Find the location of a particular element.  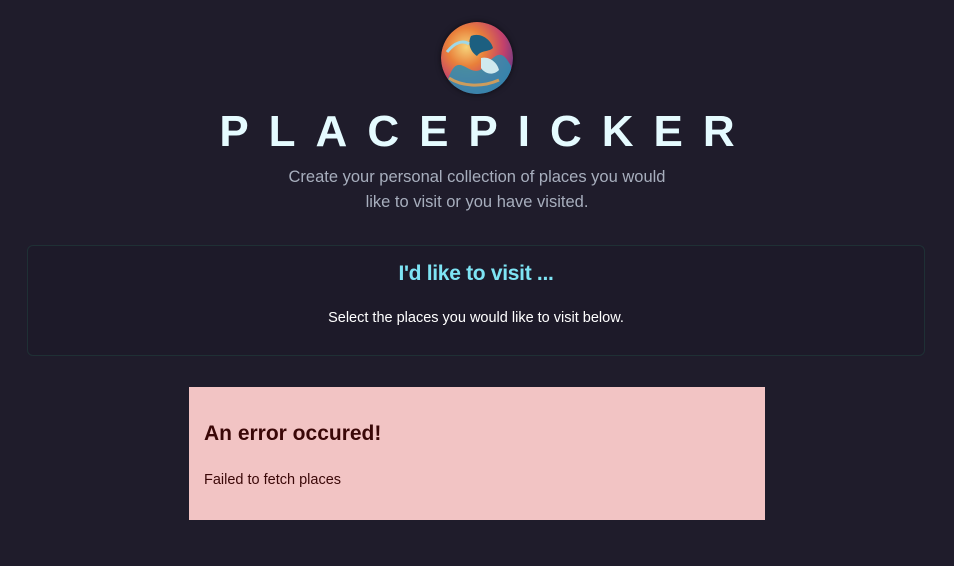

error-message: Failed to fetch places is located at coordinates (273, 480).